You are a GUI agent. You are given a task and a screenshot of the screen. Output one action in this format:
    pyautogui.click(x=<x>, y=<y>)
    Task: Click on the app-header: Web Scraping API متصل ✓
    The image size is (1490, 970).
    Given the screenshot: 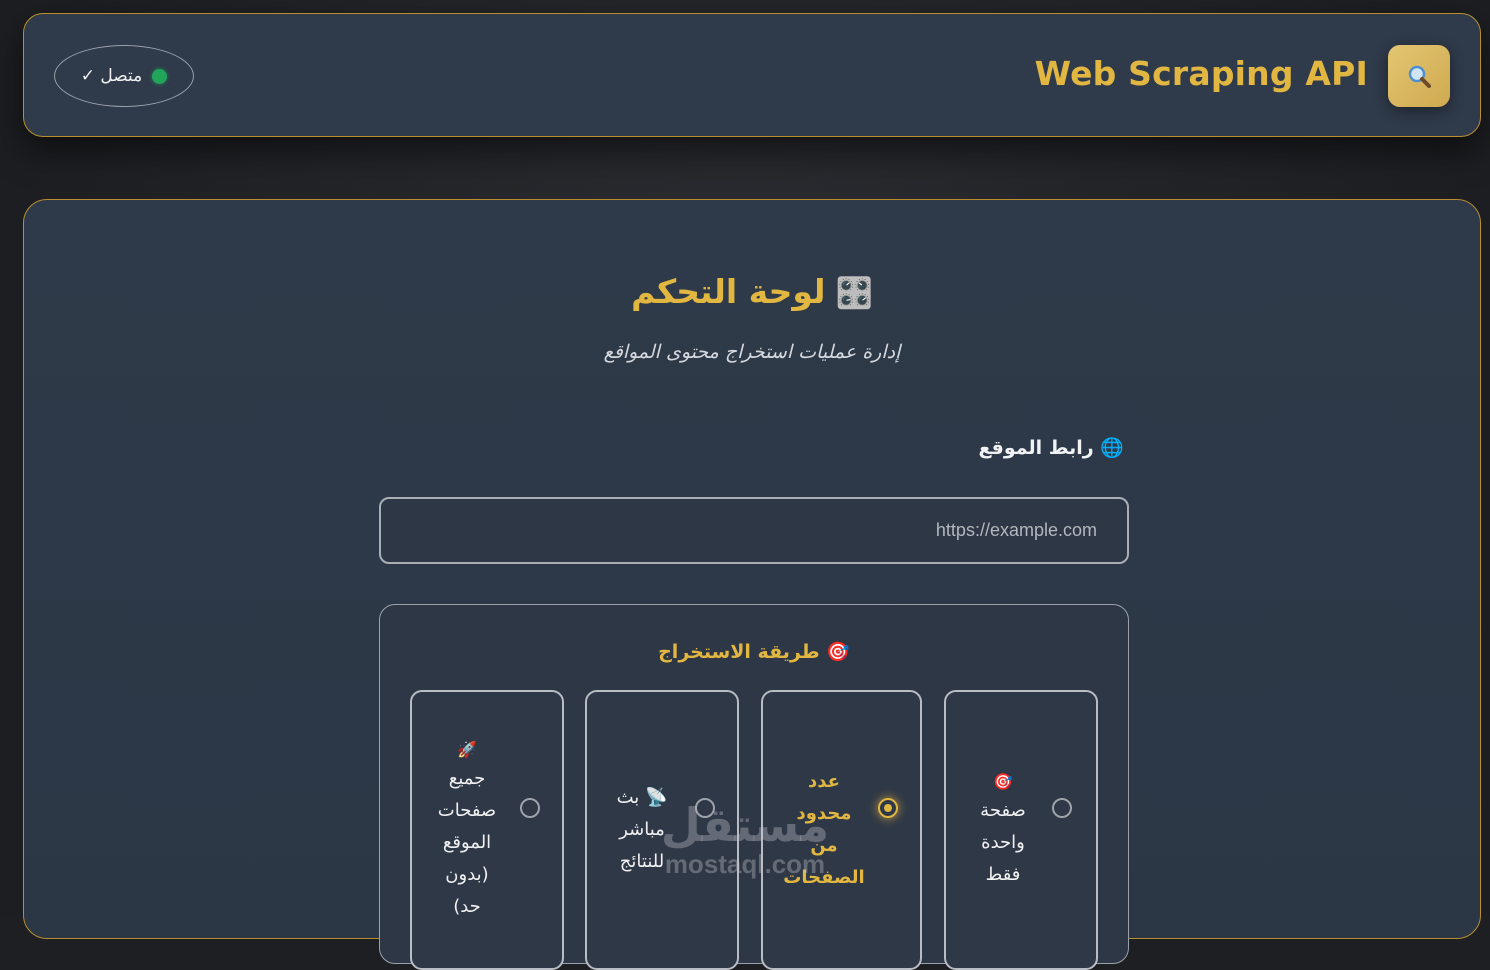 What is the action you would take?
    pyautogui.click(x=752, y=75)
    